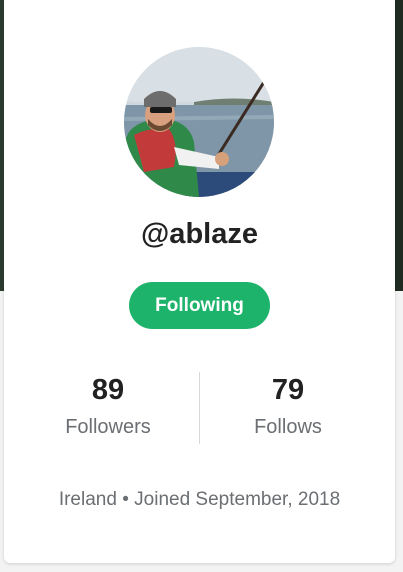  I want to click on profile-meta: Ireland • Joined September, 2018, so click(199, 500).